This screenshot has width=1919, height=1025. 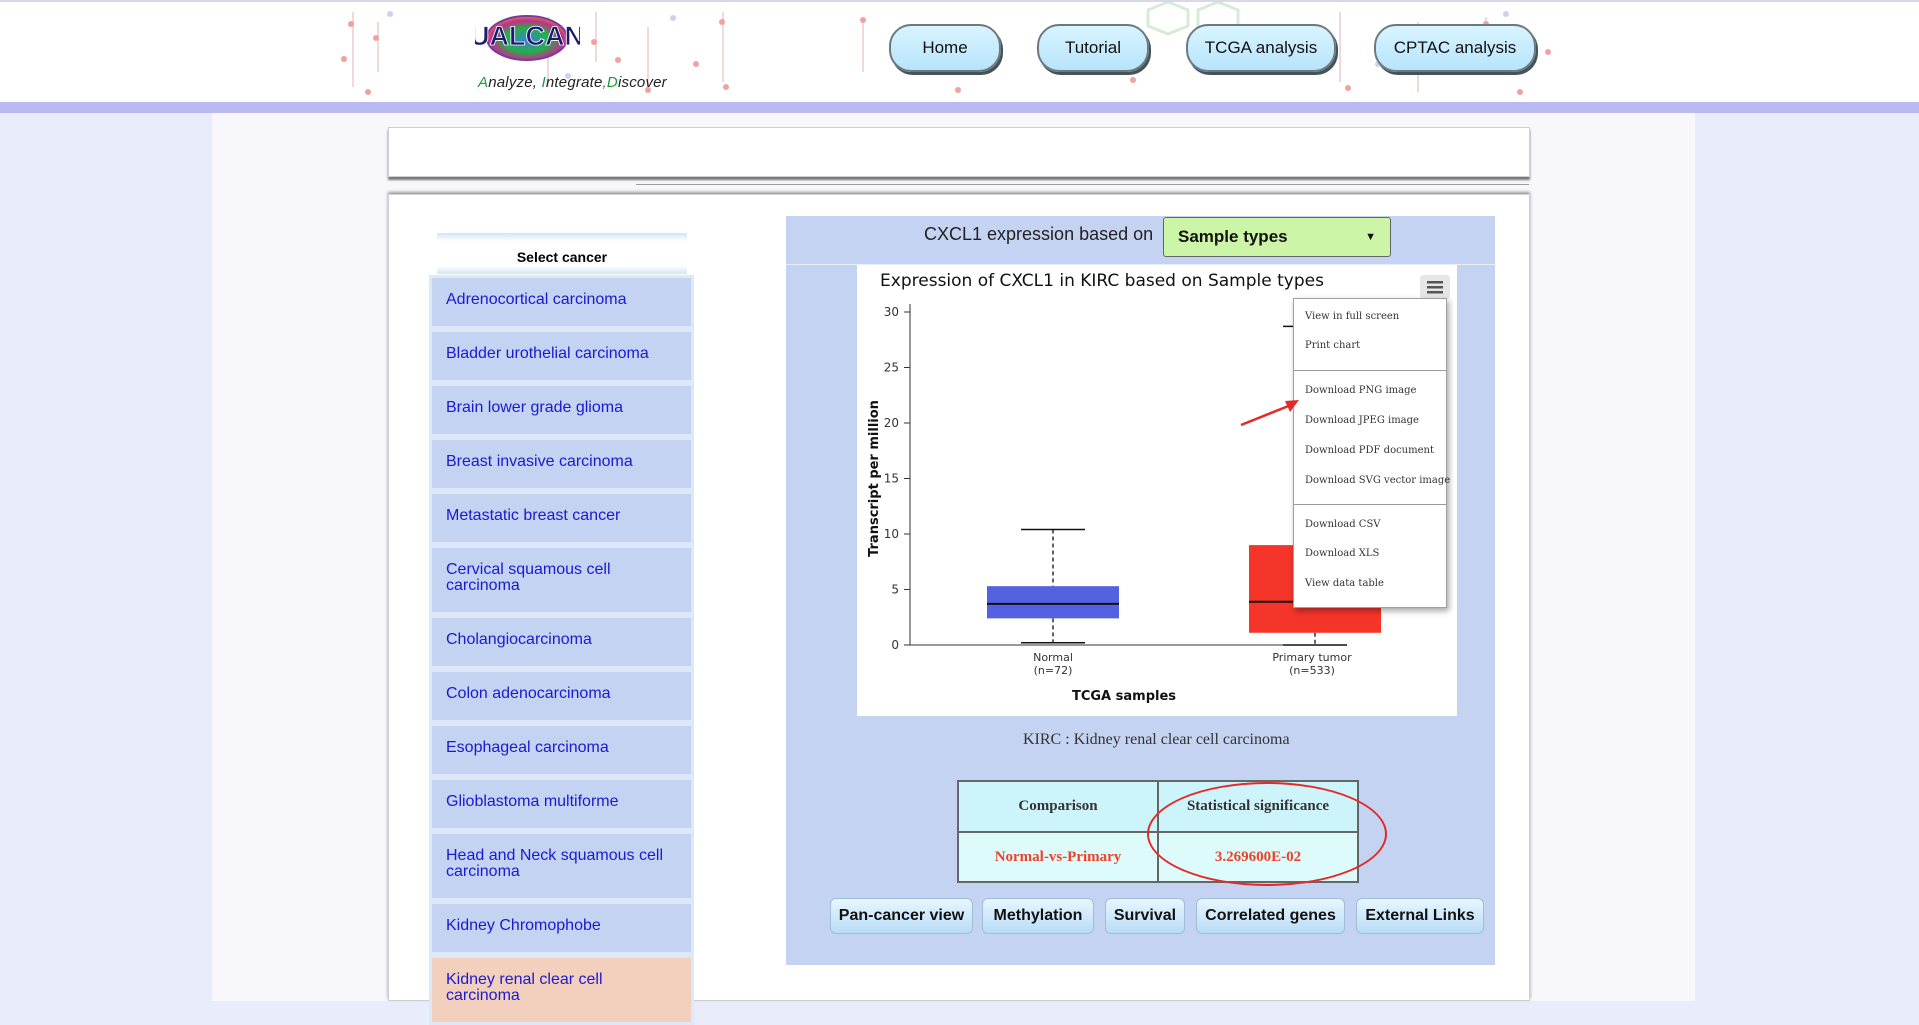 What do you see at coordinates (1270, 916) in the screenshot?
I see `correlated-genes-button: Correlated genes` at bounding box center [1270, 916].